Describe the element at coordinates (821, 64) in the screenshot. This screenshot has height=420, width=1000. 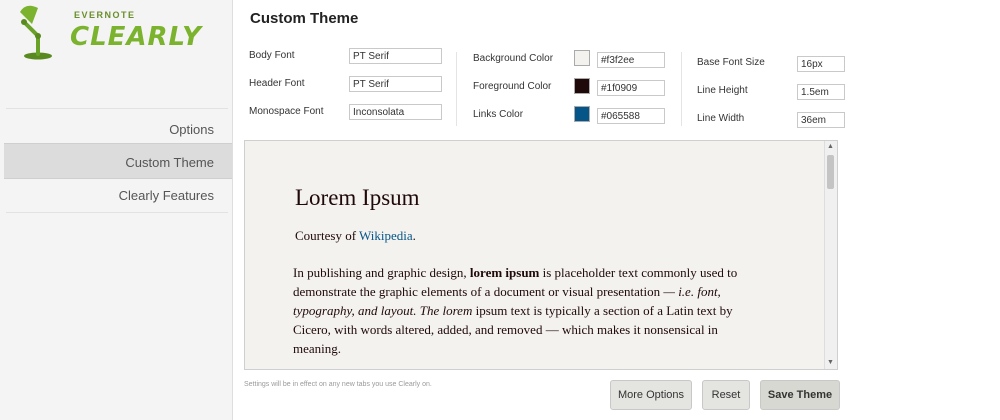
I see `base-font-size-input` at that location.